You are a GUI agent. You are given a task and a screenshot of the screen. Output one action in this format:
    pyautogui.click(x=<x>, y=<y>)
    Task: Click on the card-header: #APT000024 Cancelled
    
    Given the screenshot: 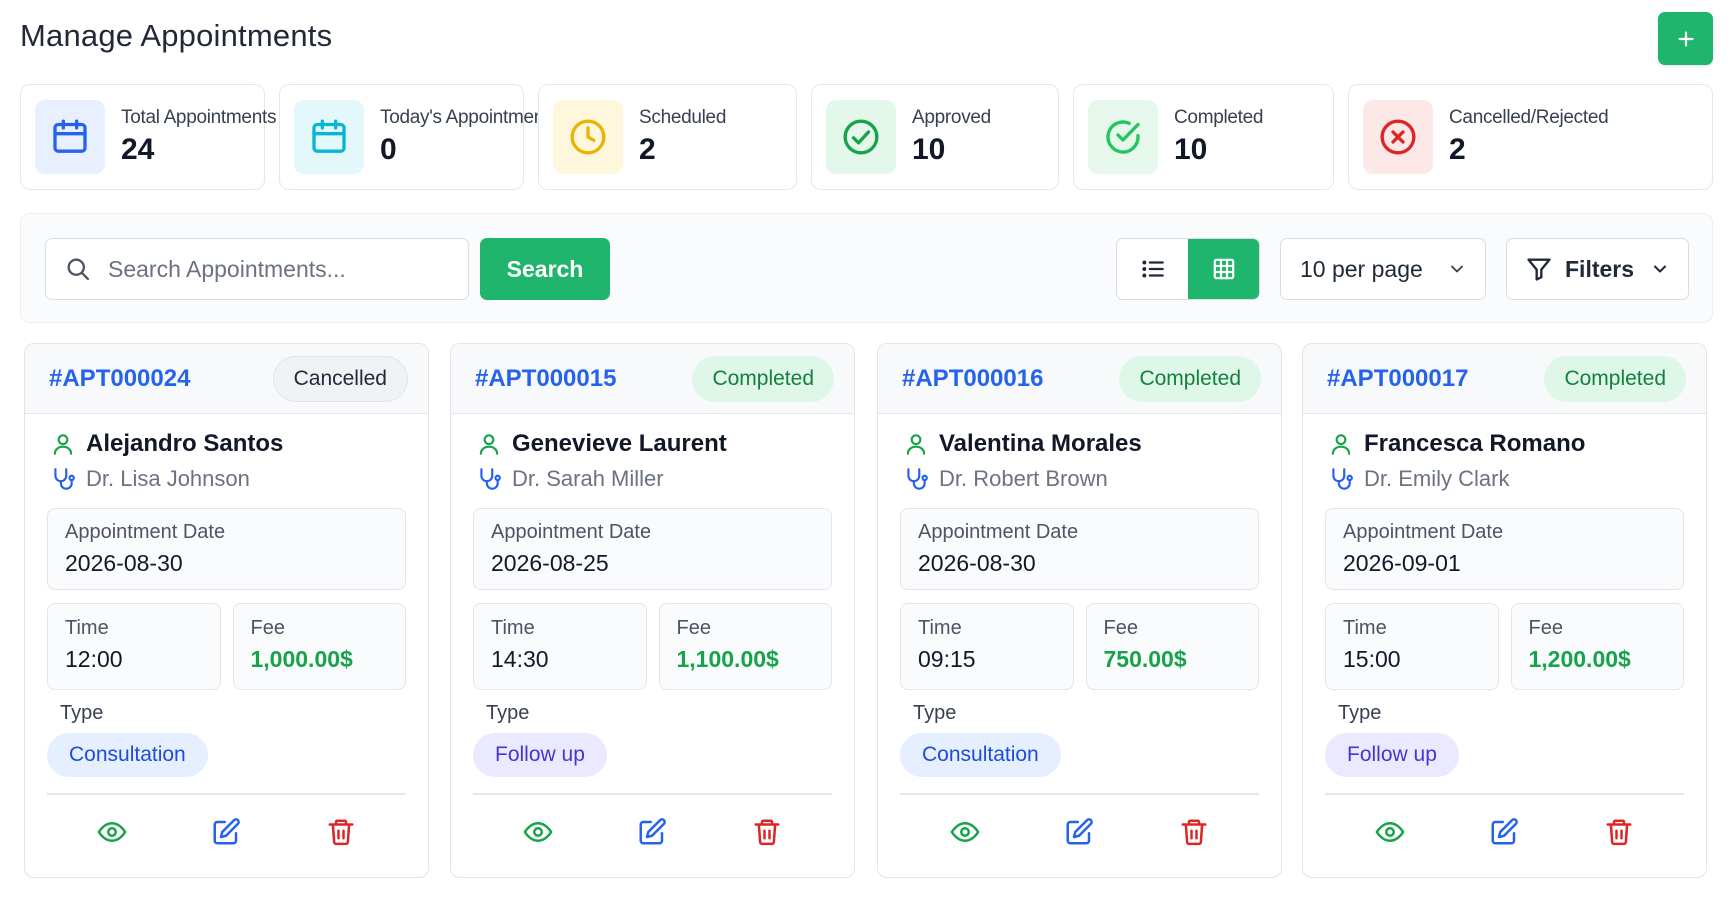 What is the action you would take?
    pyautogui.click(x=226, y=379)
    